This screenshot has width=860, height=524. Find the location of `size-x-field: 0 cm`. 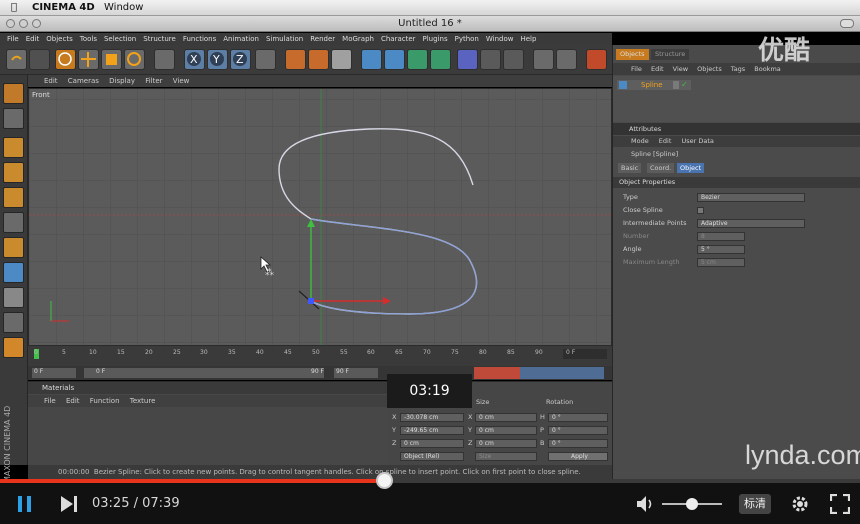

size-x-field: 0 cm is located at coordinates (506, 417).